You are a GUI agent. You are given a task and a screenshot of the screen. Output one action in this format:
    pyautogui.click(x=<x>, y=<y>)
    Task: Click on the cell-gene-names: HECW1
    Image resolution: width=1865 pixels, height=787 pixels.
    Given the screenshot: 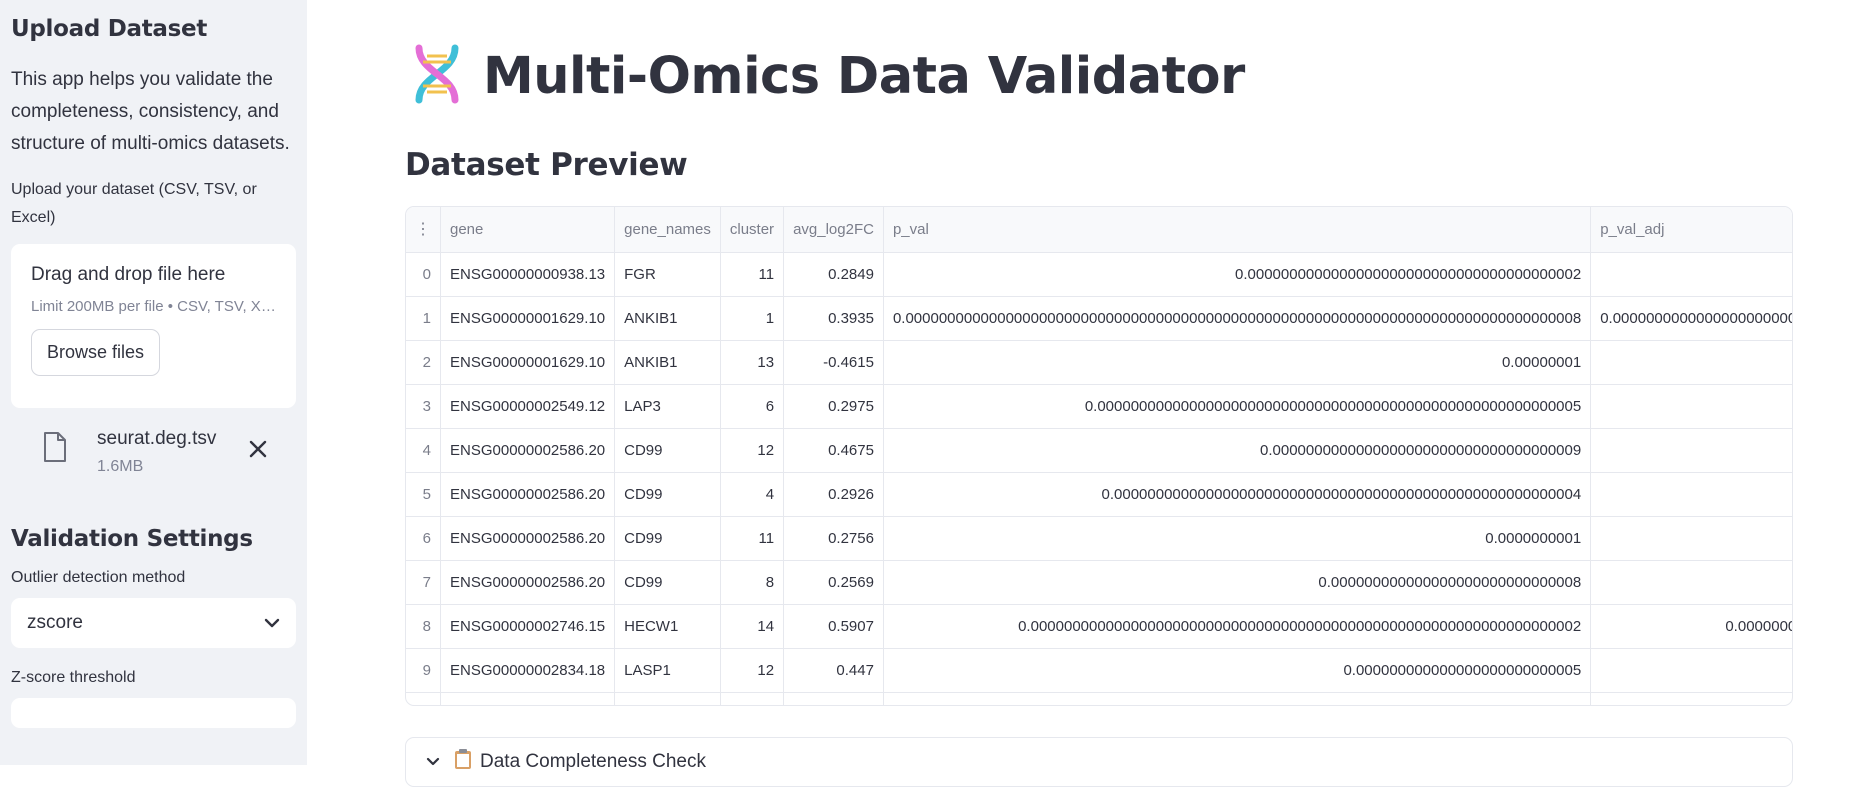 What is the action you would take?
    pyautogui.click(x=667, y=626)
    